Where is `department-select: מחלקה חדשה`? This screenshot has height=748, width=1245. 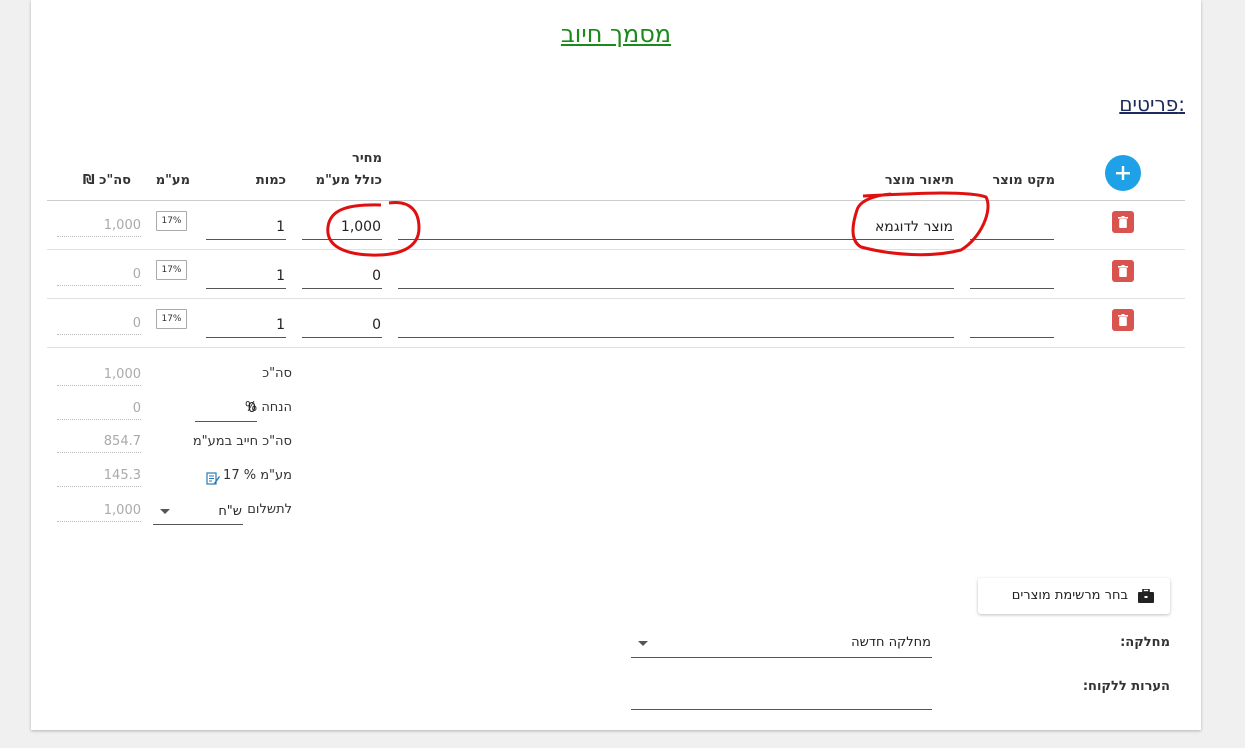
department-select: מחלקה חדשה is located at coordinates (781, 644).